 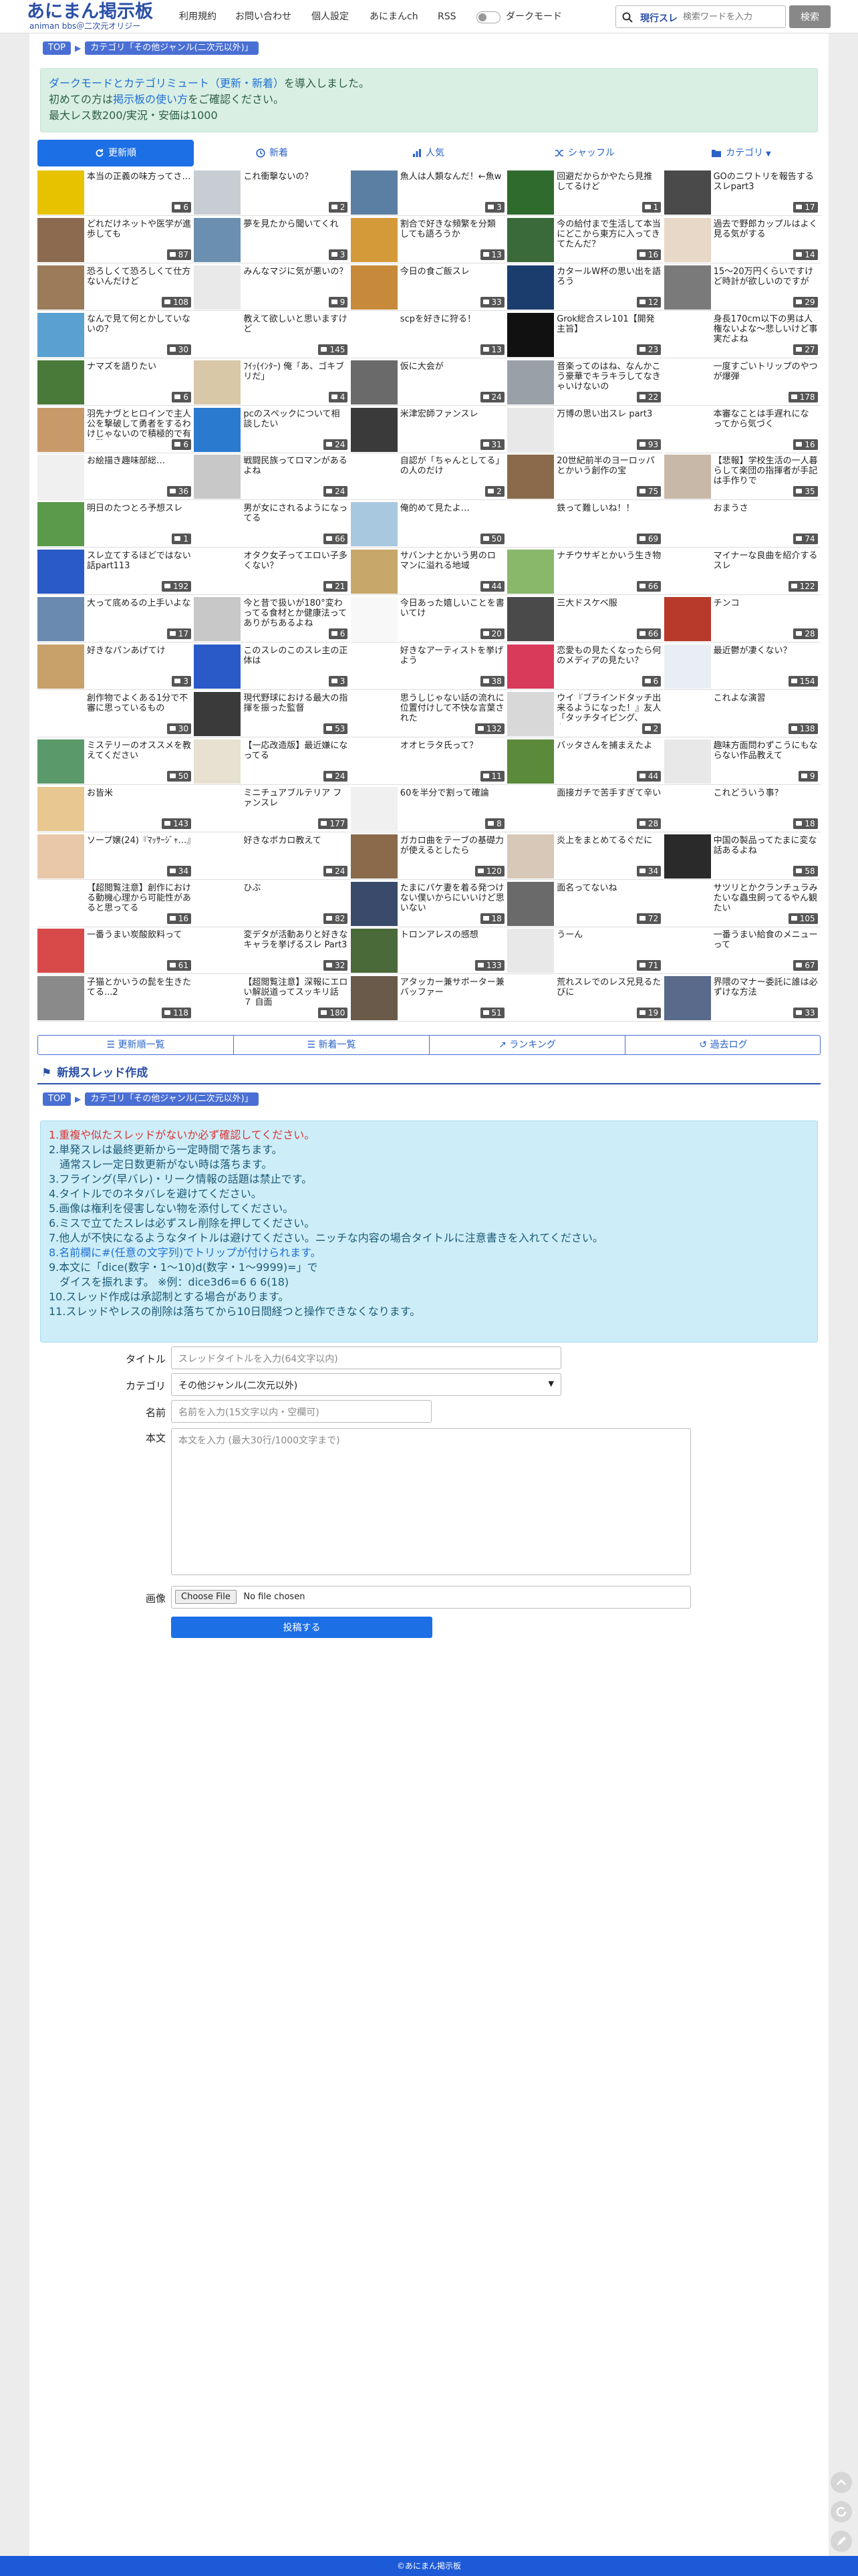 I want to click on breadcrumb-category-2: カテゴリ「その他ジャンル(二次元以外)」, so click(x=172, y=1099).